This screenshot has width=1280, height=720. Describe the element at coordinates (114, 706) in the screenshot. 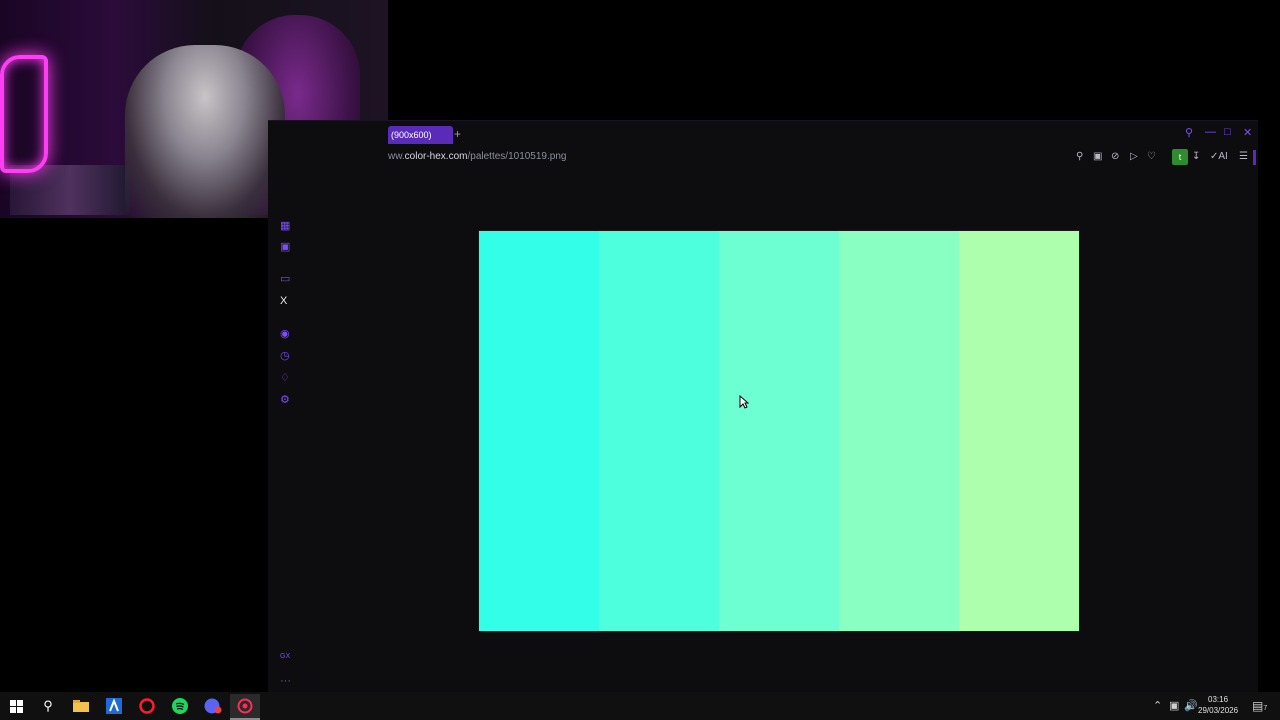

I see `app-a-icon` at that location.